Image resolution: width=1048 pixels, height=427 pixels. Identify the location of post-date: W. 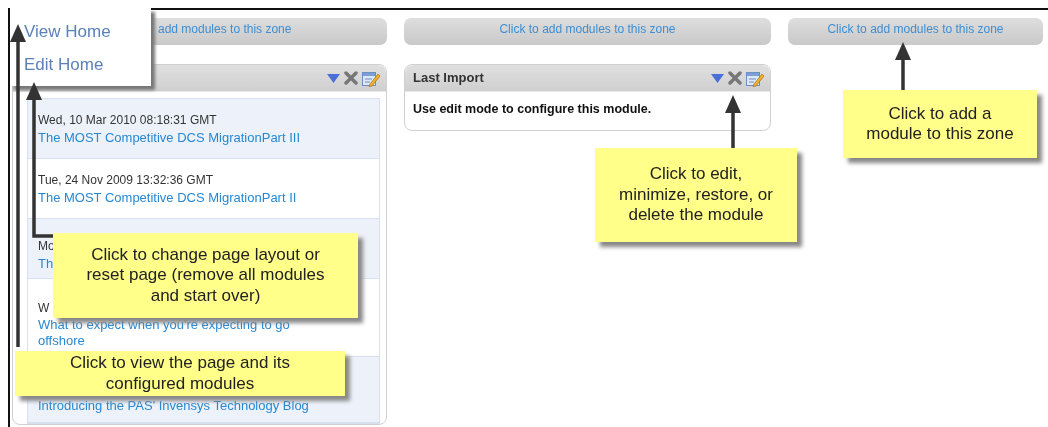
(44, 308).